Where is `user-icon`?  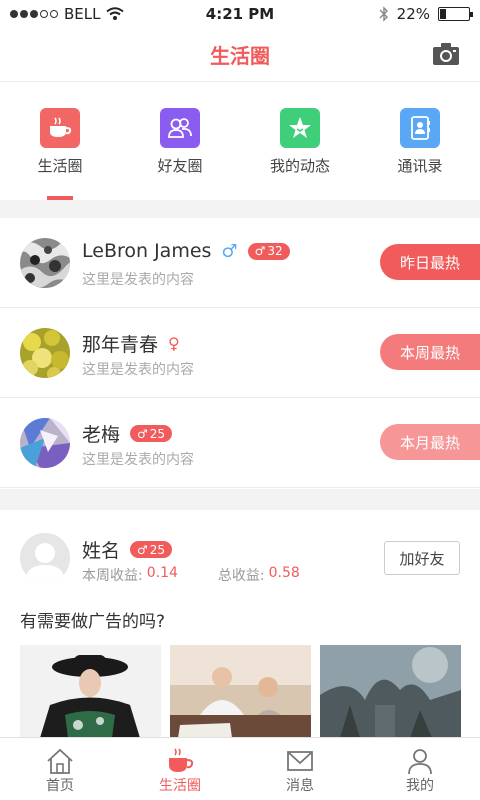
user-icon is located at coordinates (420, 762).